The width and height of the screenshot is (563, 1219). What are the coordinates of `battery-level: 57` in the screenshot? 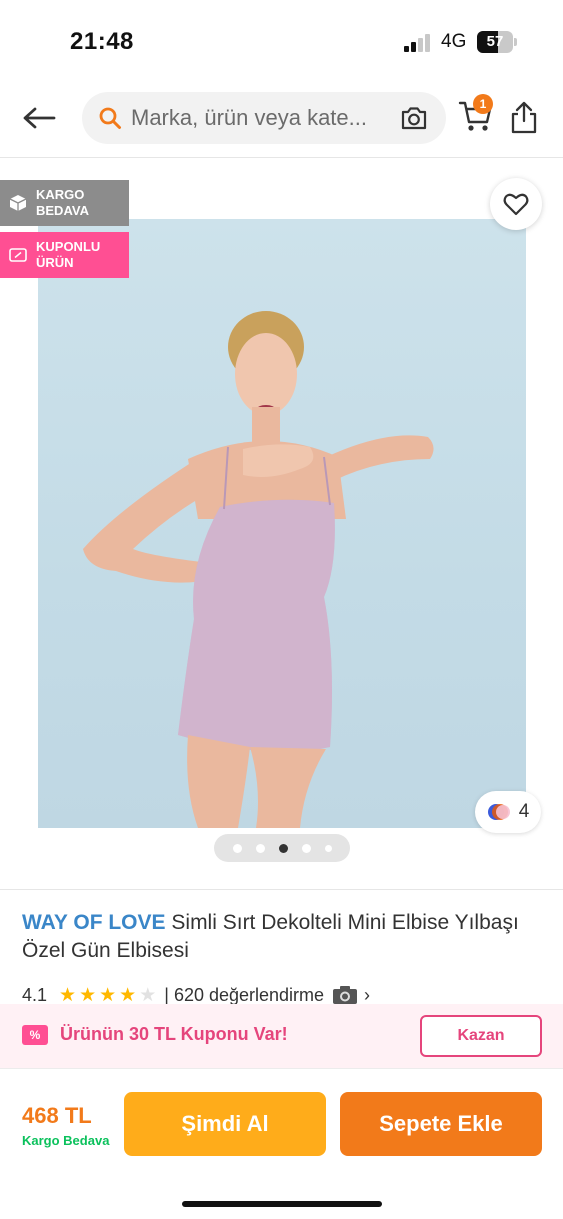 It's located at (495, 41).